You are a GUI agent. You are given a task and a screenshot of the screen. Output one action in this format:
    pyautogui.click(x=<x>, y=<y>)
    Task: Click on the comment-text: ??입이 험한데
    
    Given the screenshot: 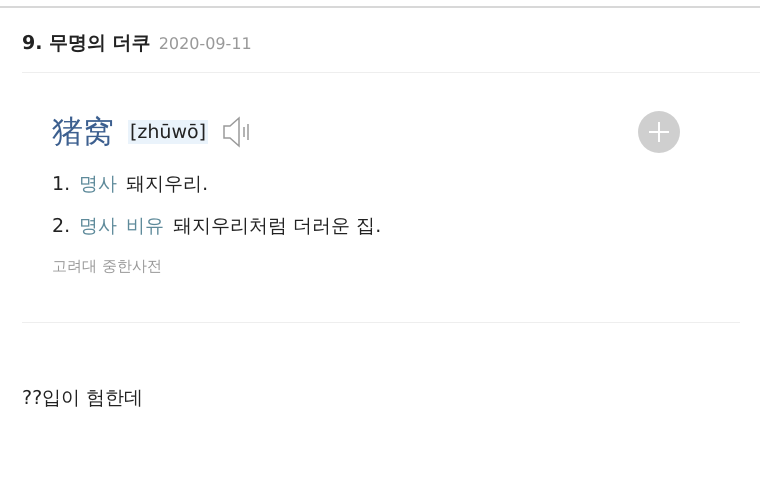 What is the action you would take?
    pyautogui.click(x=83, y=398)
    